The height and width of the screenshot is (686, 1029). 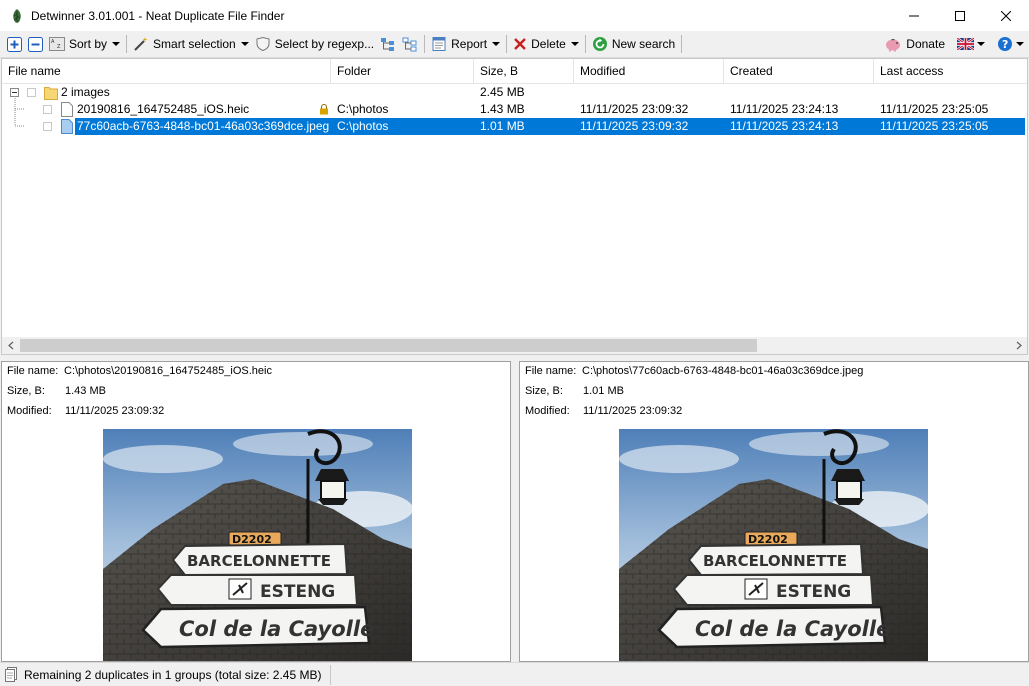 I want to click on new-search-button: New search, so click(x=633, y=44).